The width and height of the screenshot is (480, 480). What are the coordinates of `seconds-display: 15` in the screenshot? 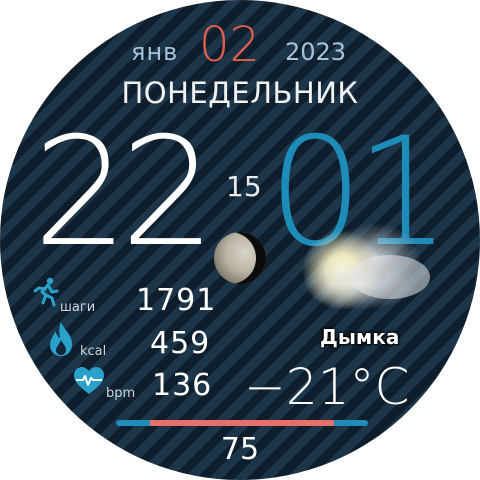 It's located at (244, 186).